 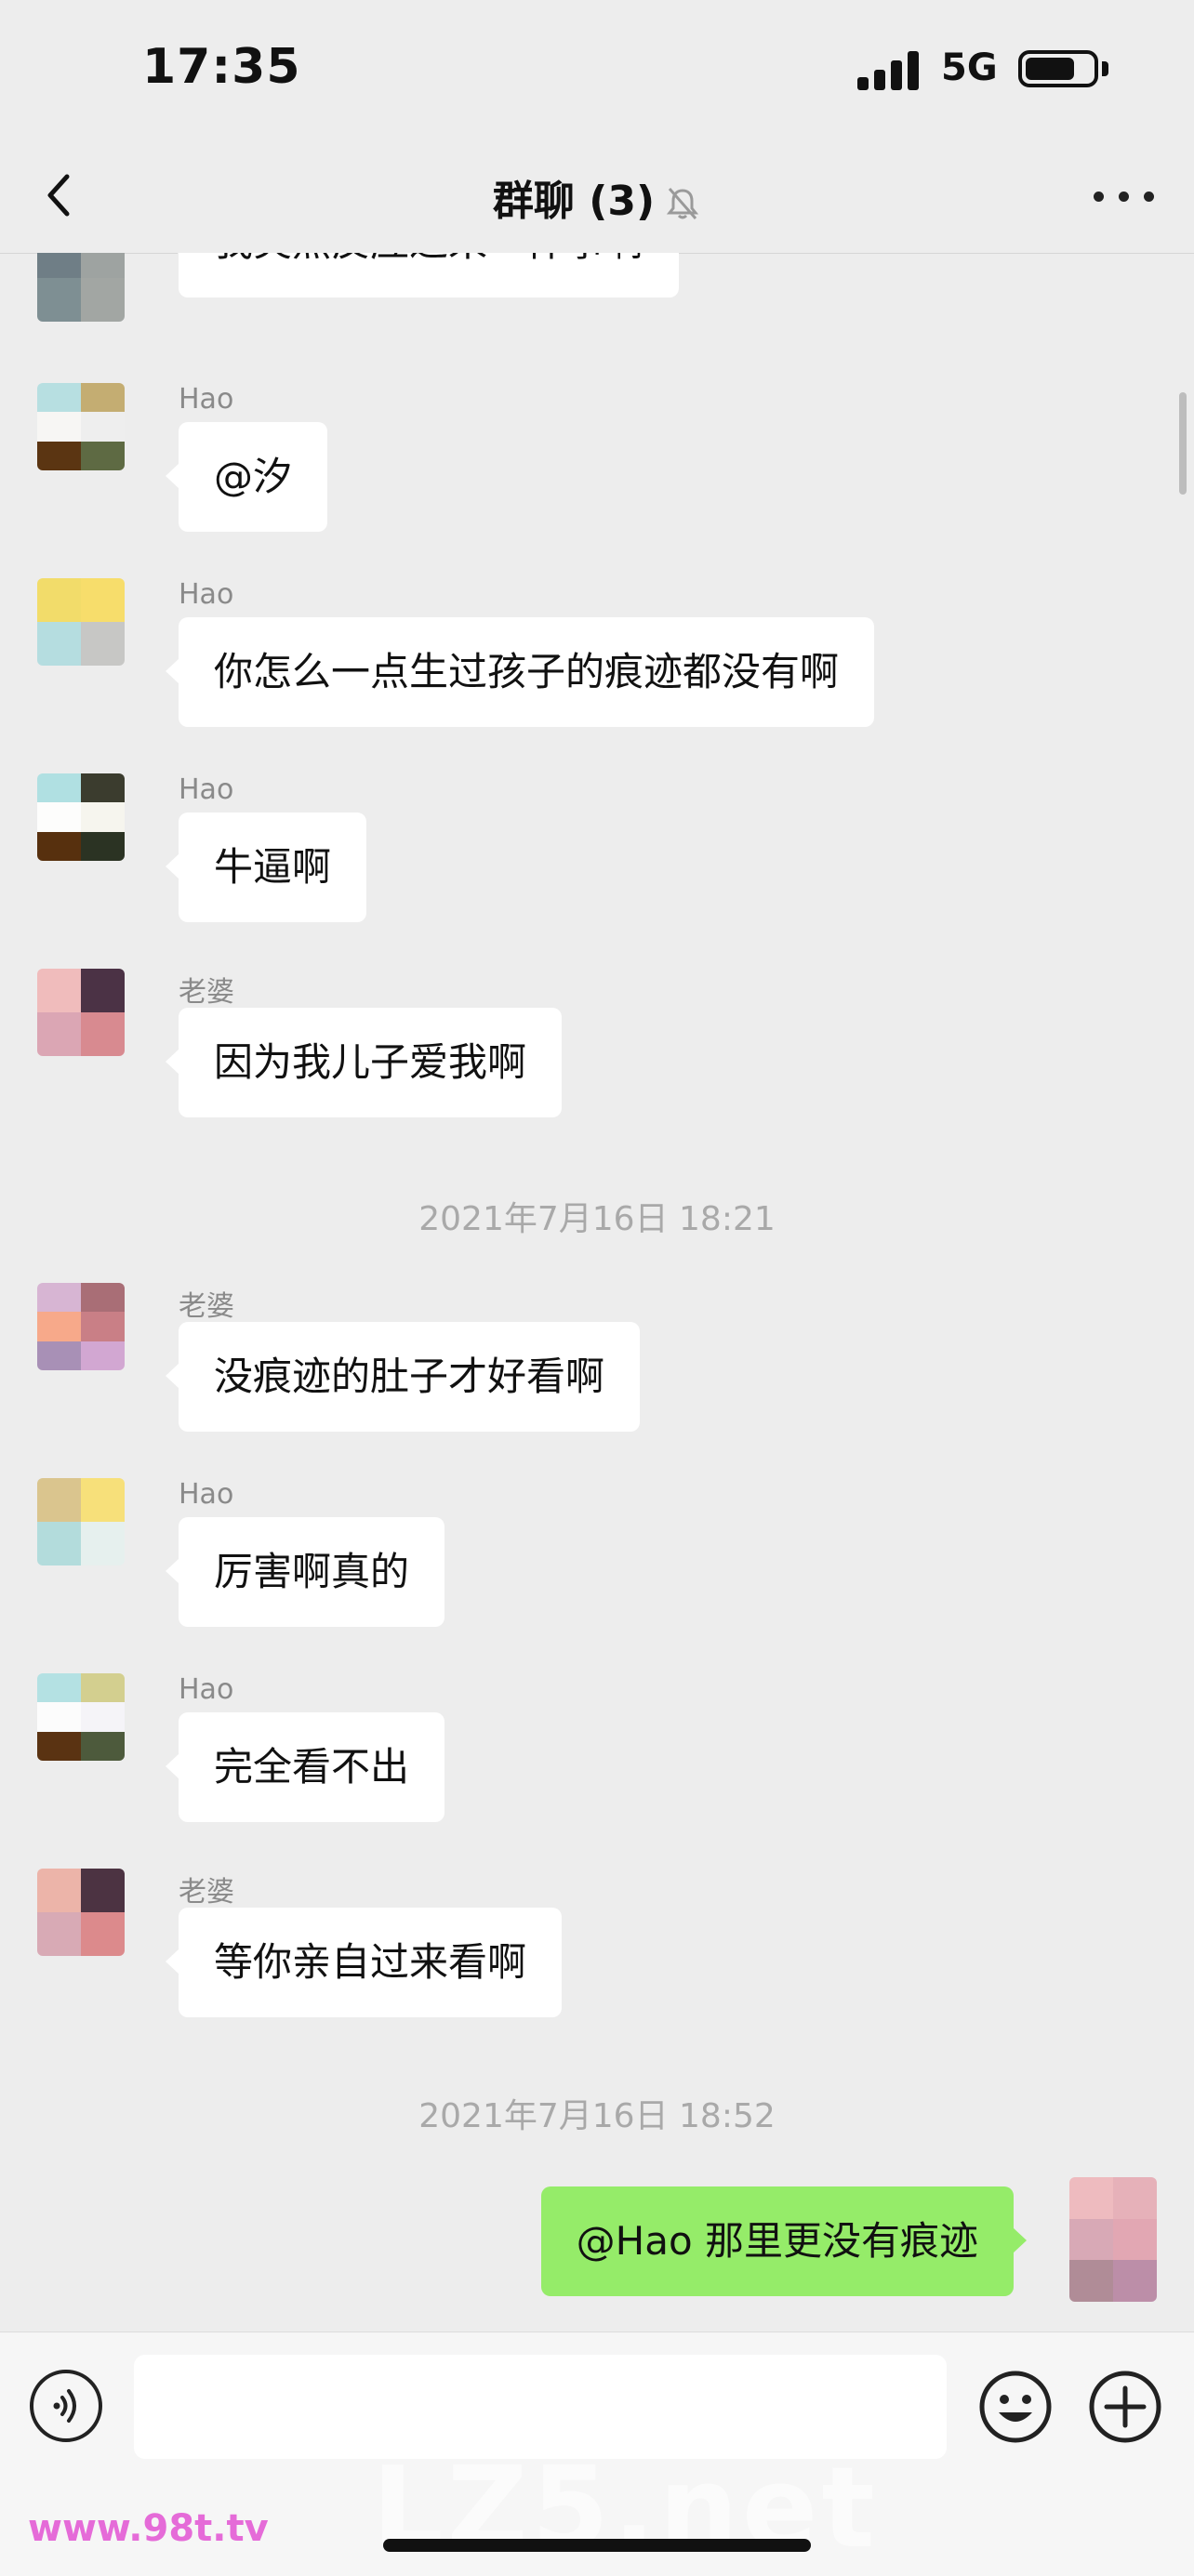 I want to click on message-bubble: 牛逼啊, so click(x=266, y=867).